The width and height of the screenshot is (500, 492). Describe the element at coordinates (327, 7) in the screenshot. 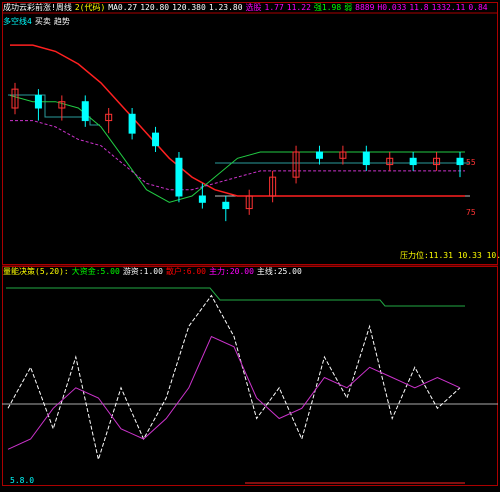

I see `top-status-segment: 强1.98` at that location.